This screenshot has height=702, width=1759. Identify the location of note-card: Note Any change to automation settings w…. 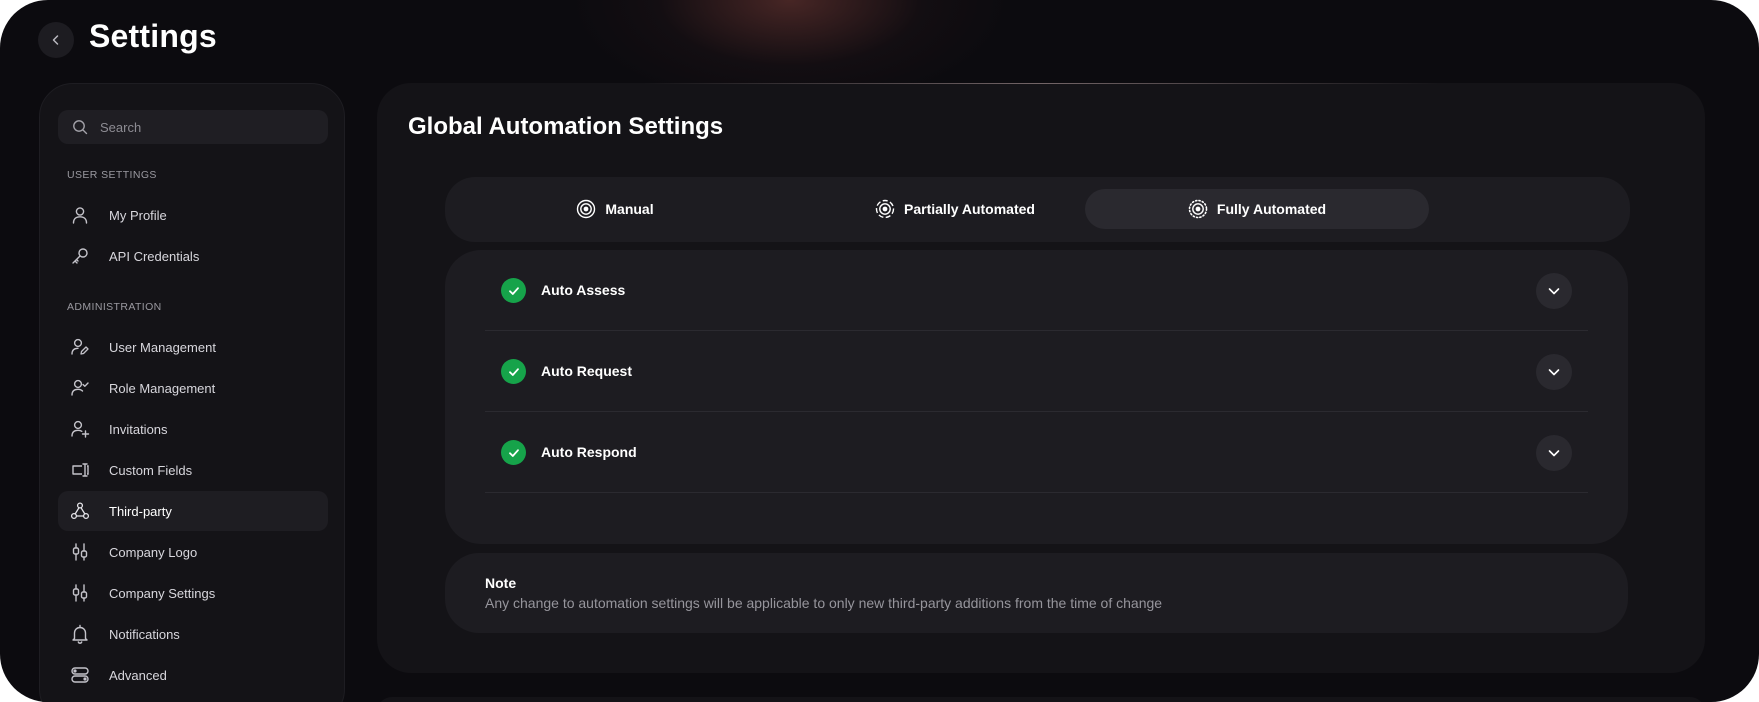
(1036, 593).